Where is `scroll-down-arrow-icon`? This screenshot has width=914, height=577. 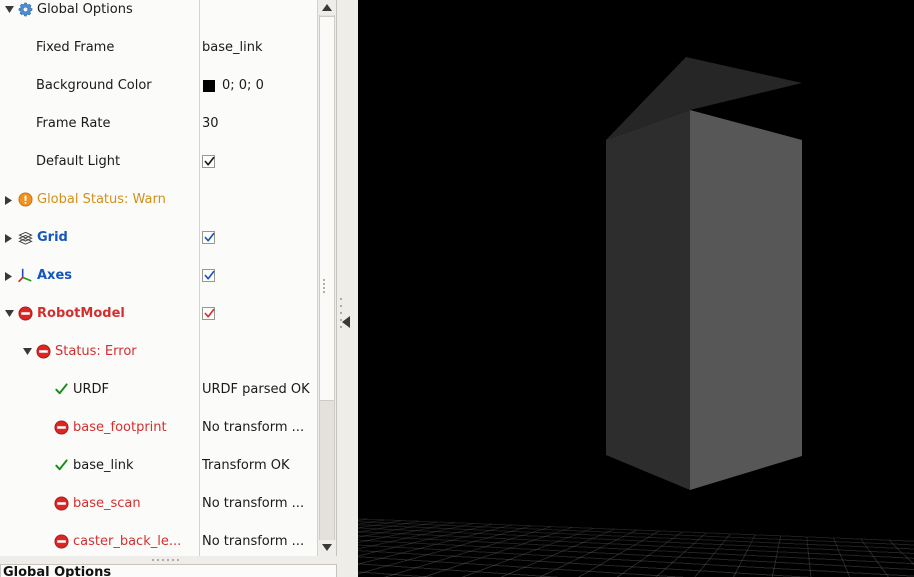
scroll-down-arrow-icon is located at coordinates (327, 547).